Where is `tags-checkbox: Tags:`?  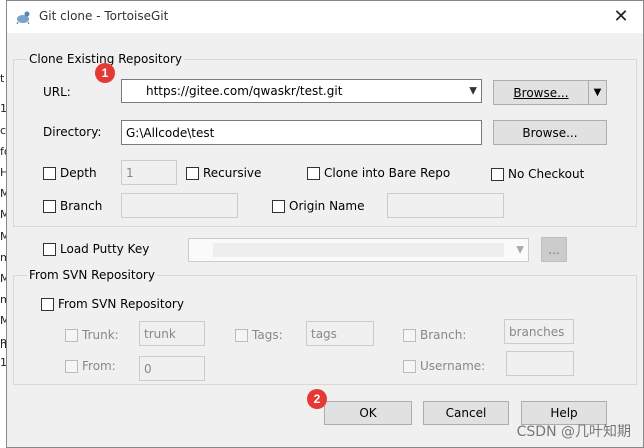 tags-checkbox: Tags: is located at coordinates (259, 335).